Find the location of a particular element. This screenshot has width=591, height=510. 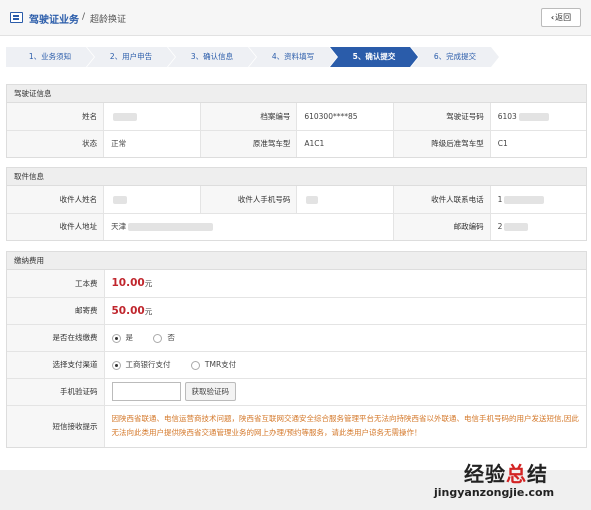

back-button: ‹返回 is located at coordinates (561, 17).